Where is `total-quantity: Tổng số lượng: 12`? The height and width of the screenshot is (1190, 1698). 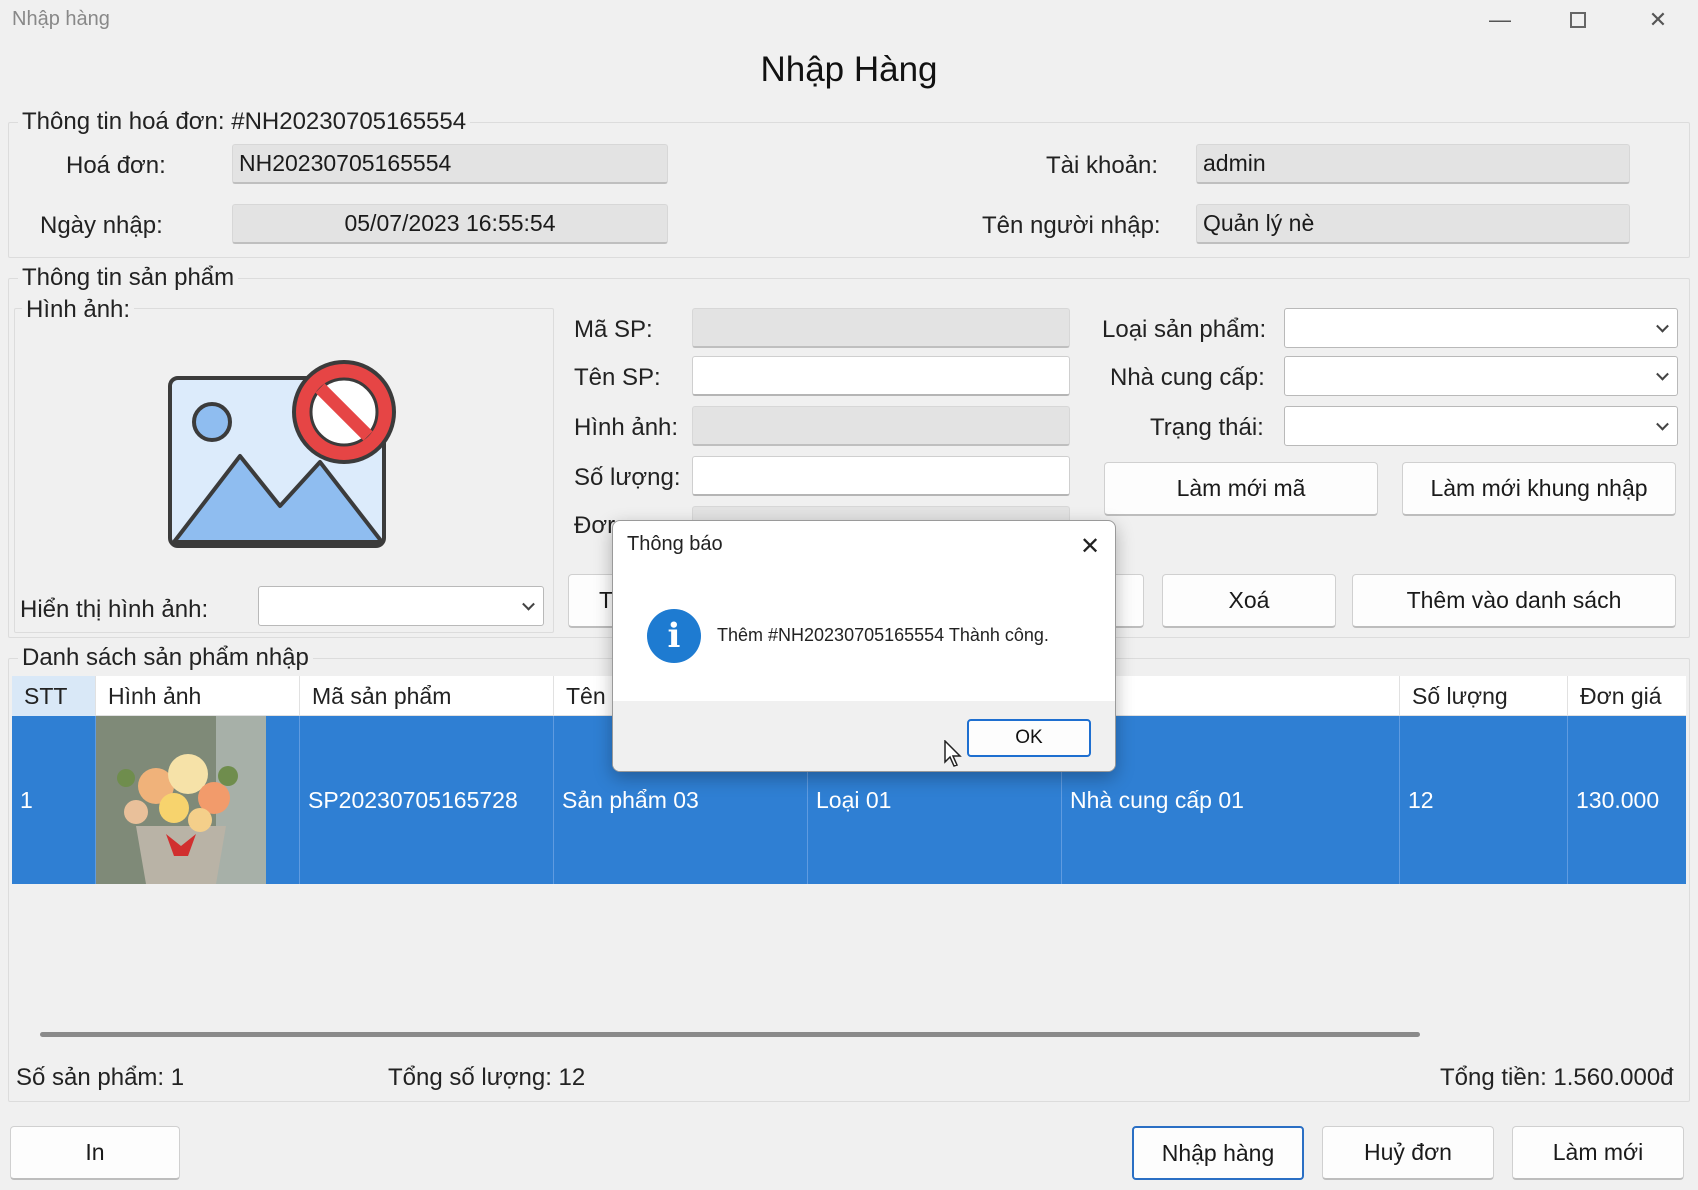 total-quantity: Tổng số lượng: 12 is located at coordinates (487, 1077).